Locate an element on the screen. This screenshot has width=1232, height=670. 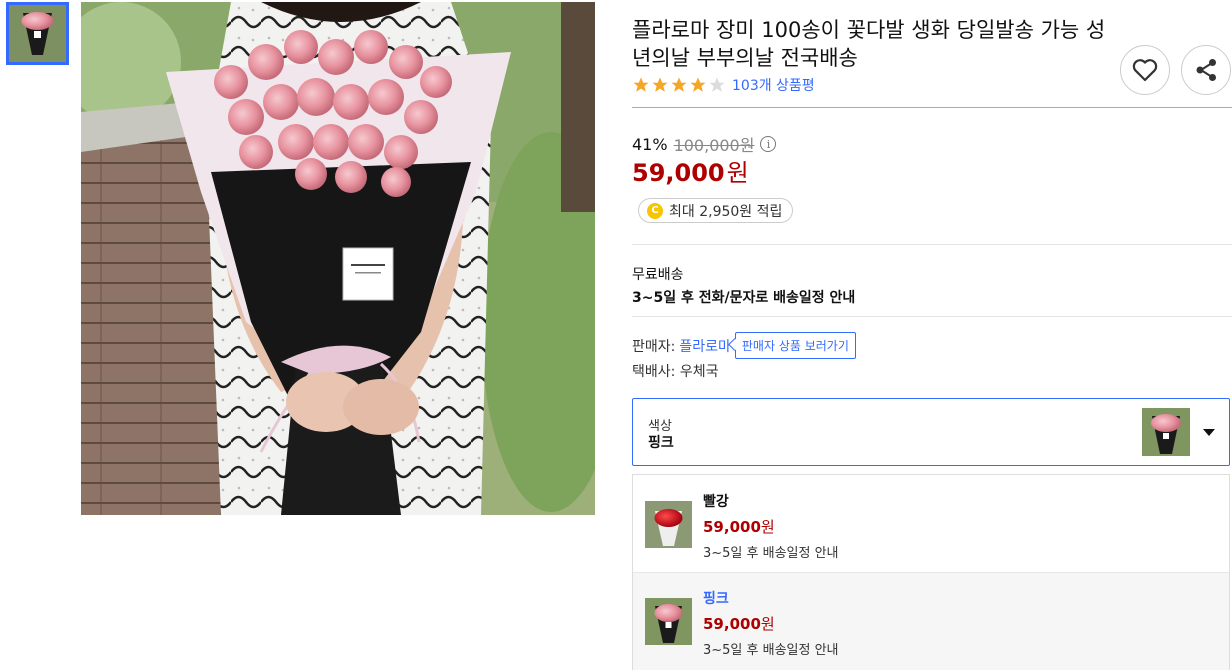
info-icon: i is located at coordinates (768, 144).